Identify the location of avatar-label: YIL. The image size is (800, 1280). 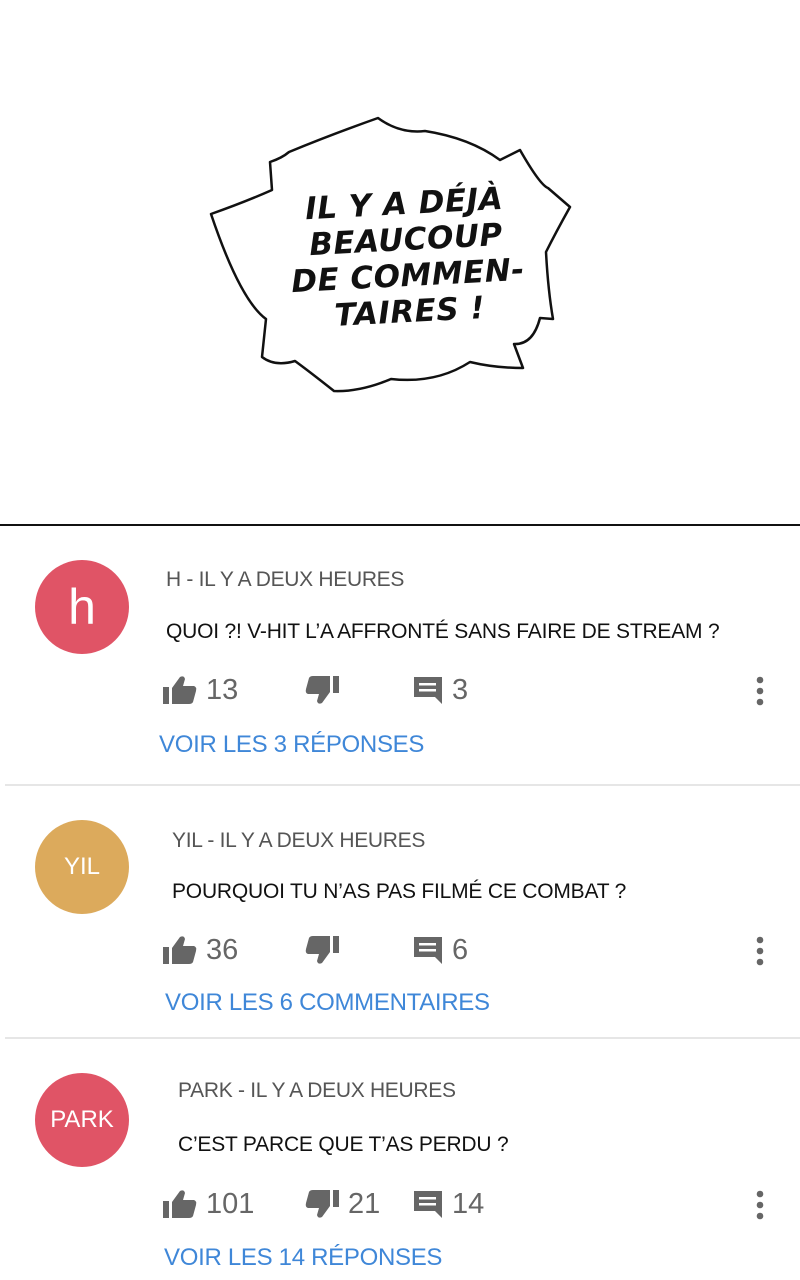
(82, 866).